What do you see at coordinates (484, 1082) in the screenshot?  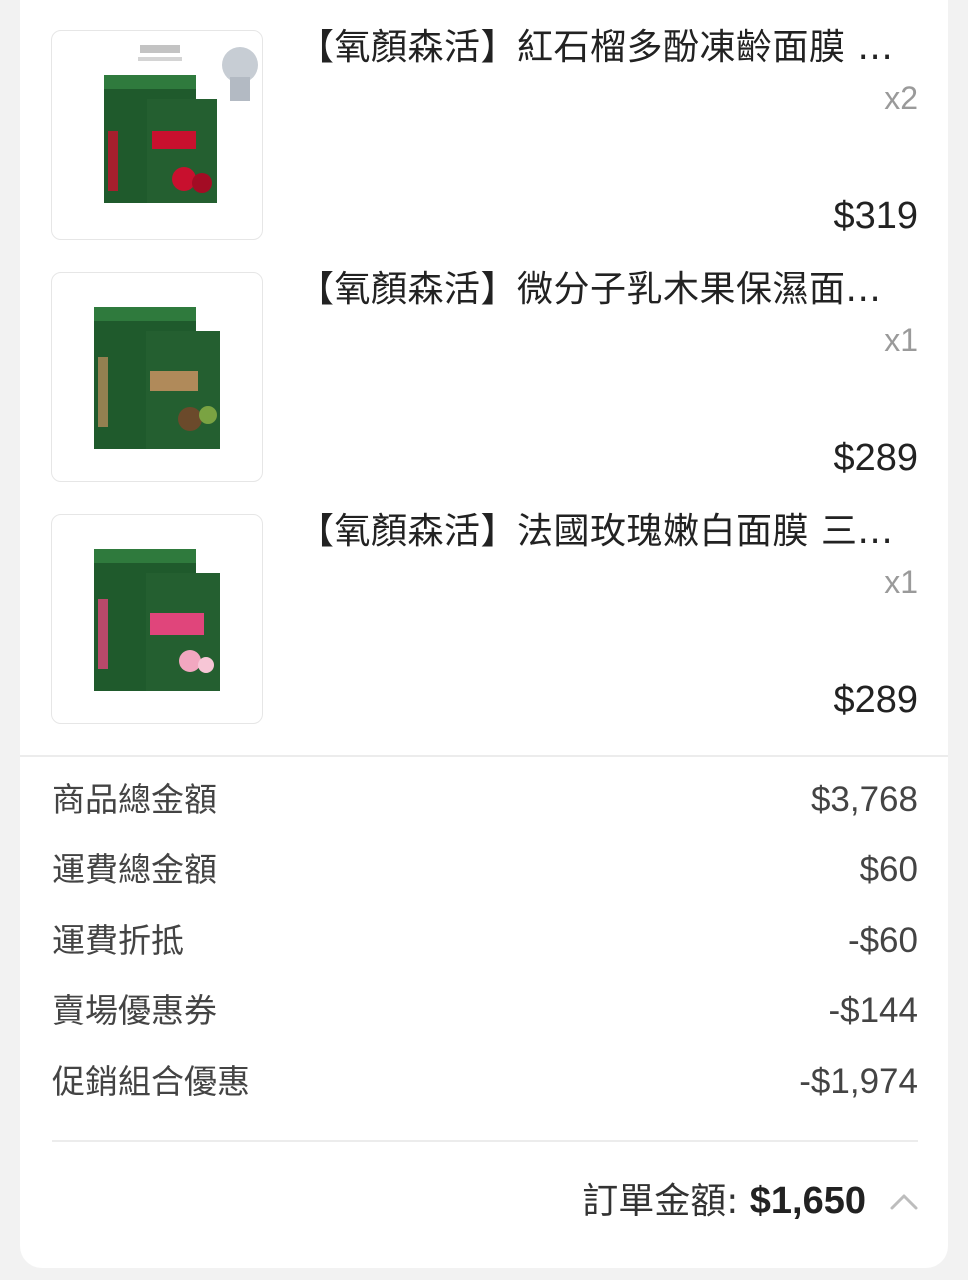 I see `summary-row-bundle-discount: 促銷組合優惠 -$1,974` at bounding box center [484, 1082].